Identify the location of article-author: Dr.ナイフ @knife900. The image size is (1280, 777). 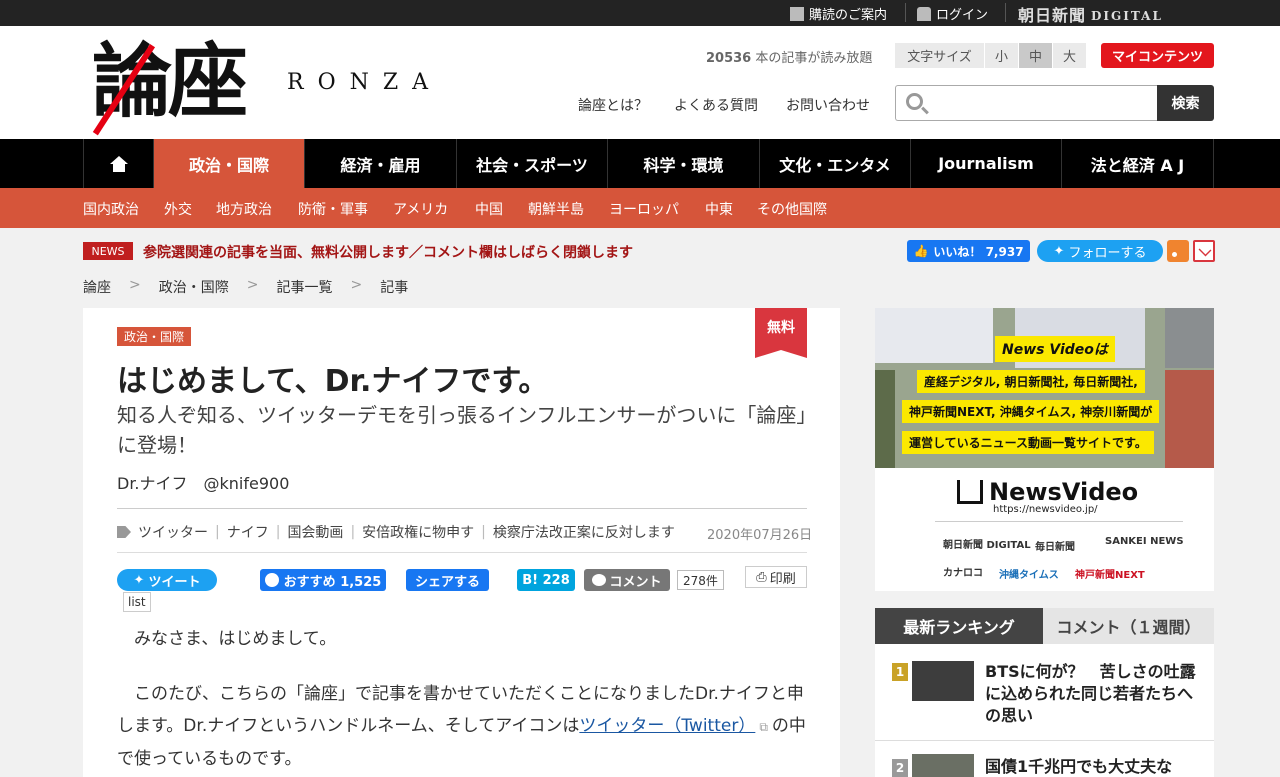
(203, 482).